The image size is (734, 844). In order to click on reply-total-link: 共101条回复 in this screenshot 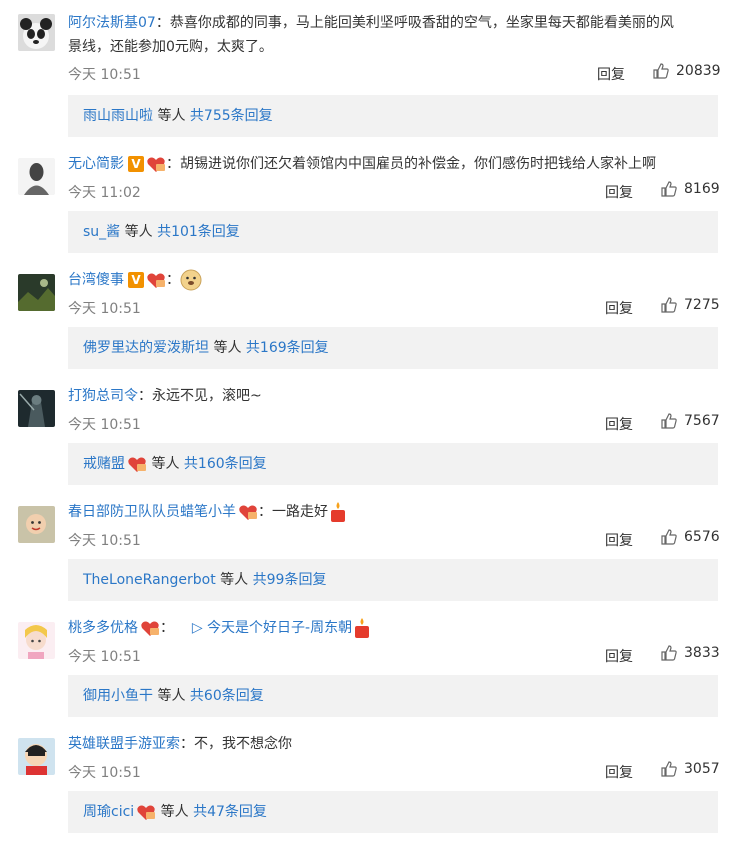, I will do `click(198, 232)`.